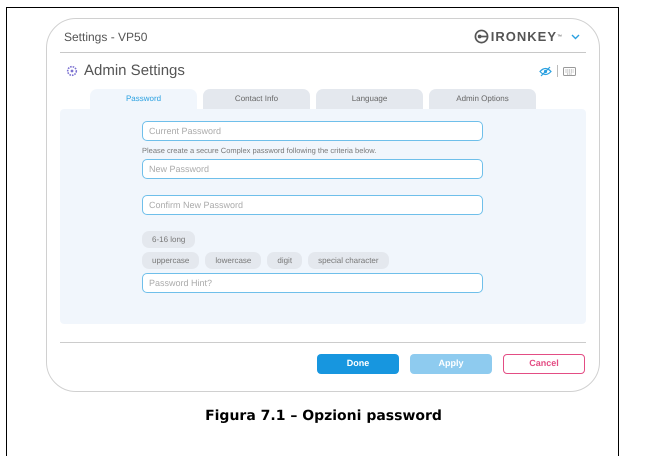 This screenshot has height=456, width=659. I want to click on tab: Admin Options, so click(482, 99).